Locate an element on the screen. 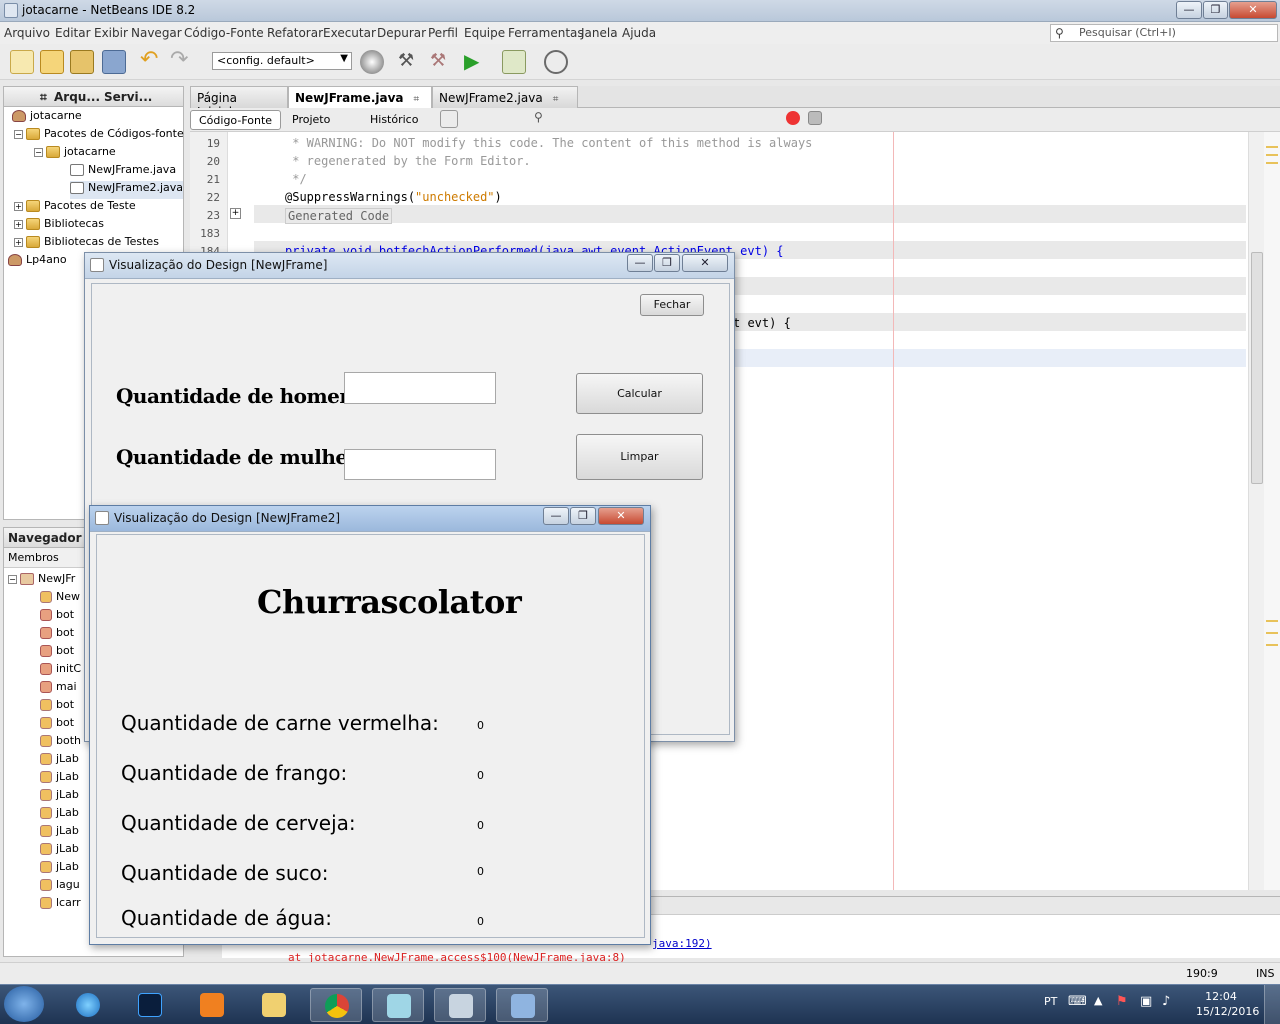 Image resolution: width=1280 pixels, height=1024 pixels. run-icon: ▶ is located at coordinates (476, 62).